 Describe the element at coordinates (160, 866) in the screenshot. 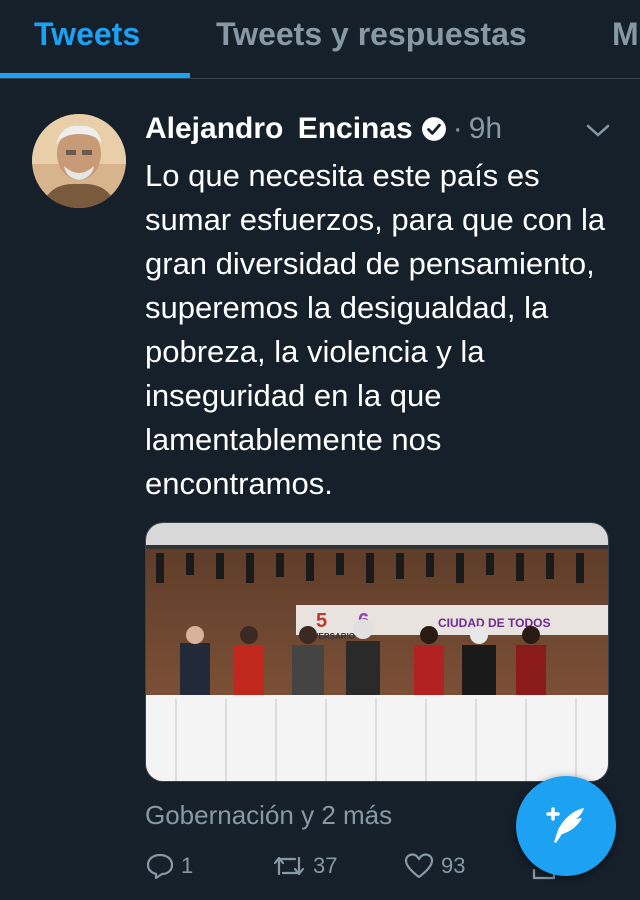

I see `reply-icon` at that location.